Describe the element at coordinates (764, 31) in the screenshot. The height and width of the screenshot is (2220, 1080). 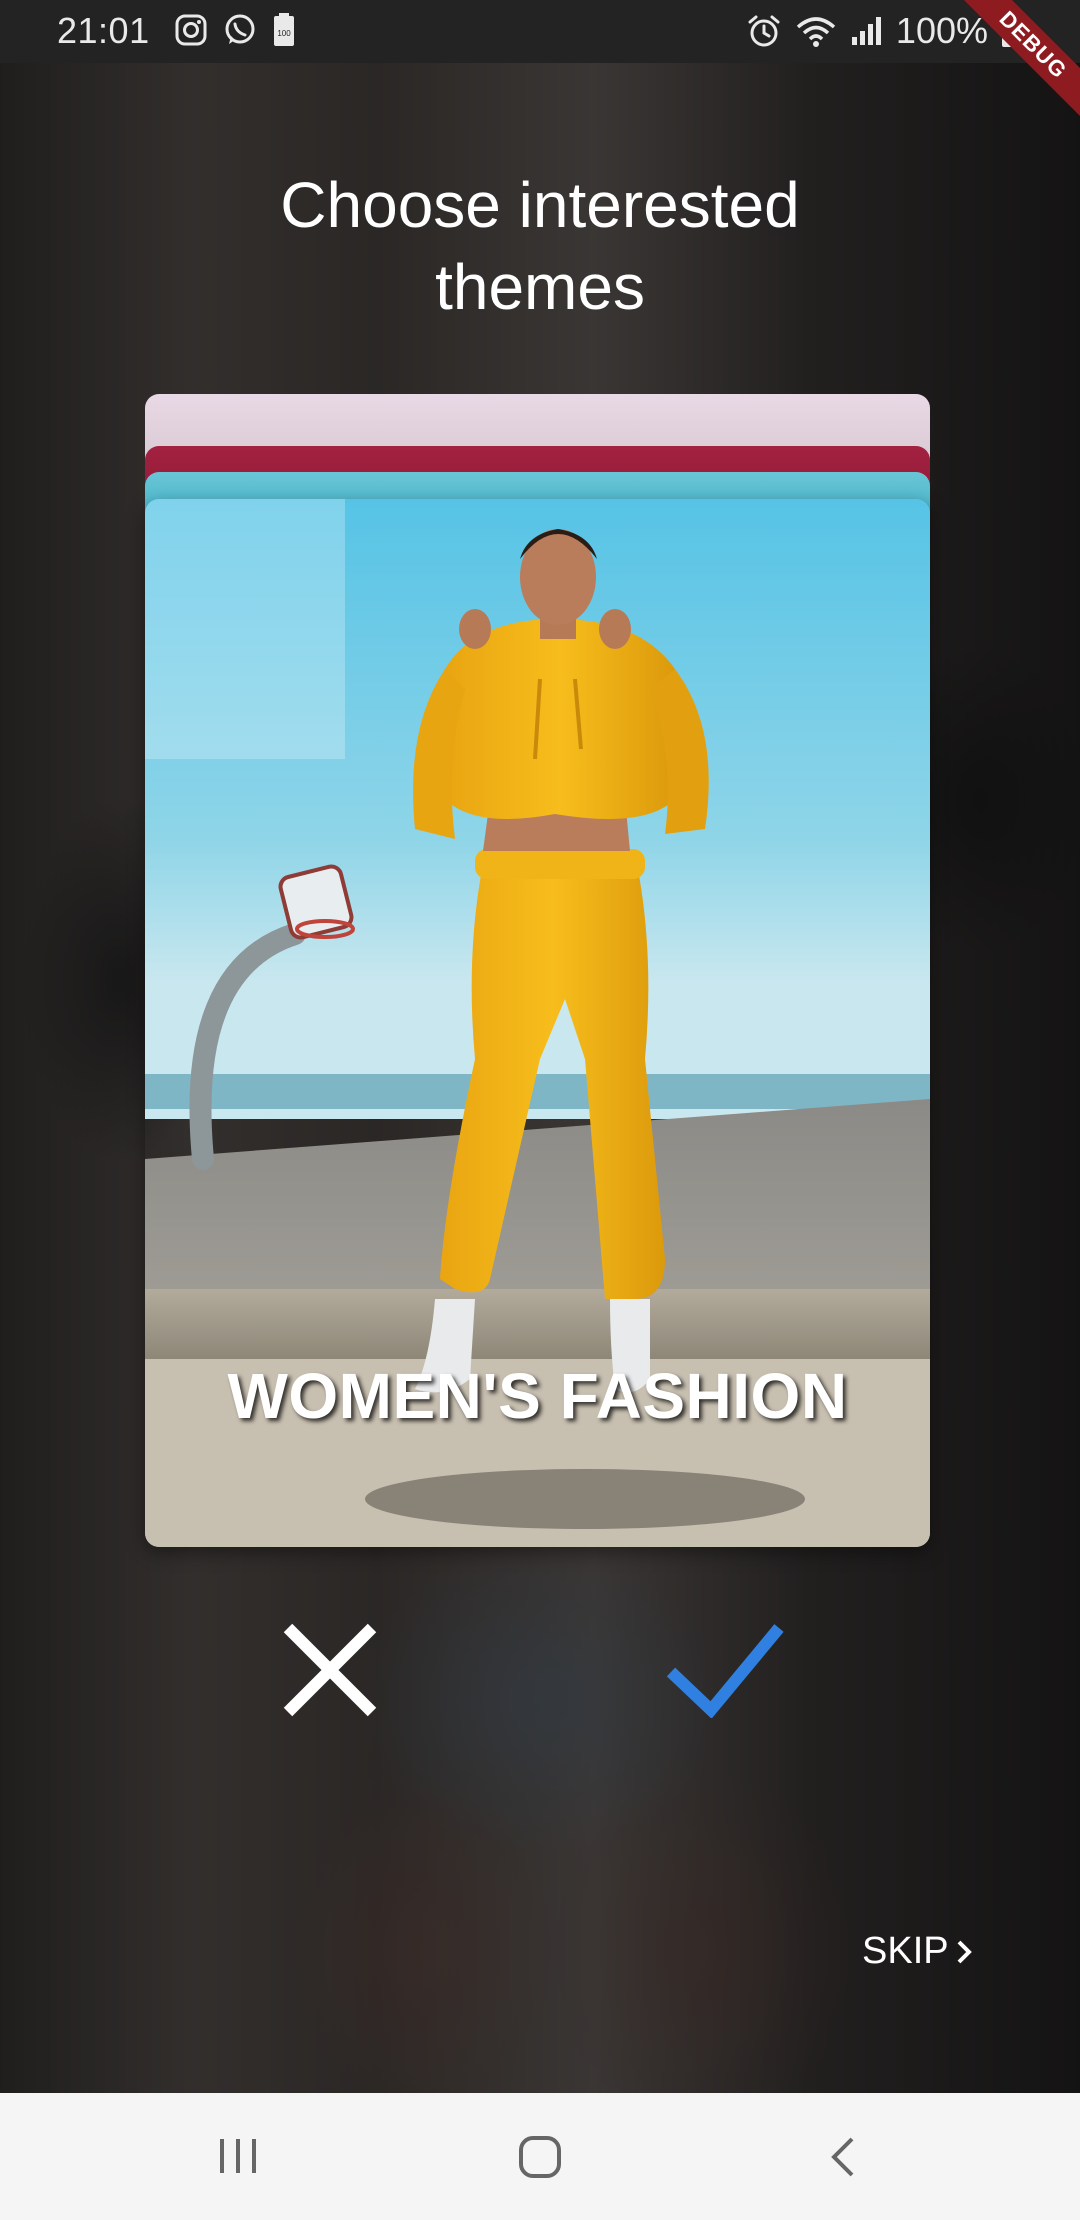
I see `alarm-icon` at that location.